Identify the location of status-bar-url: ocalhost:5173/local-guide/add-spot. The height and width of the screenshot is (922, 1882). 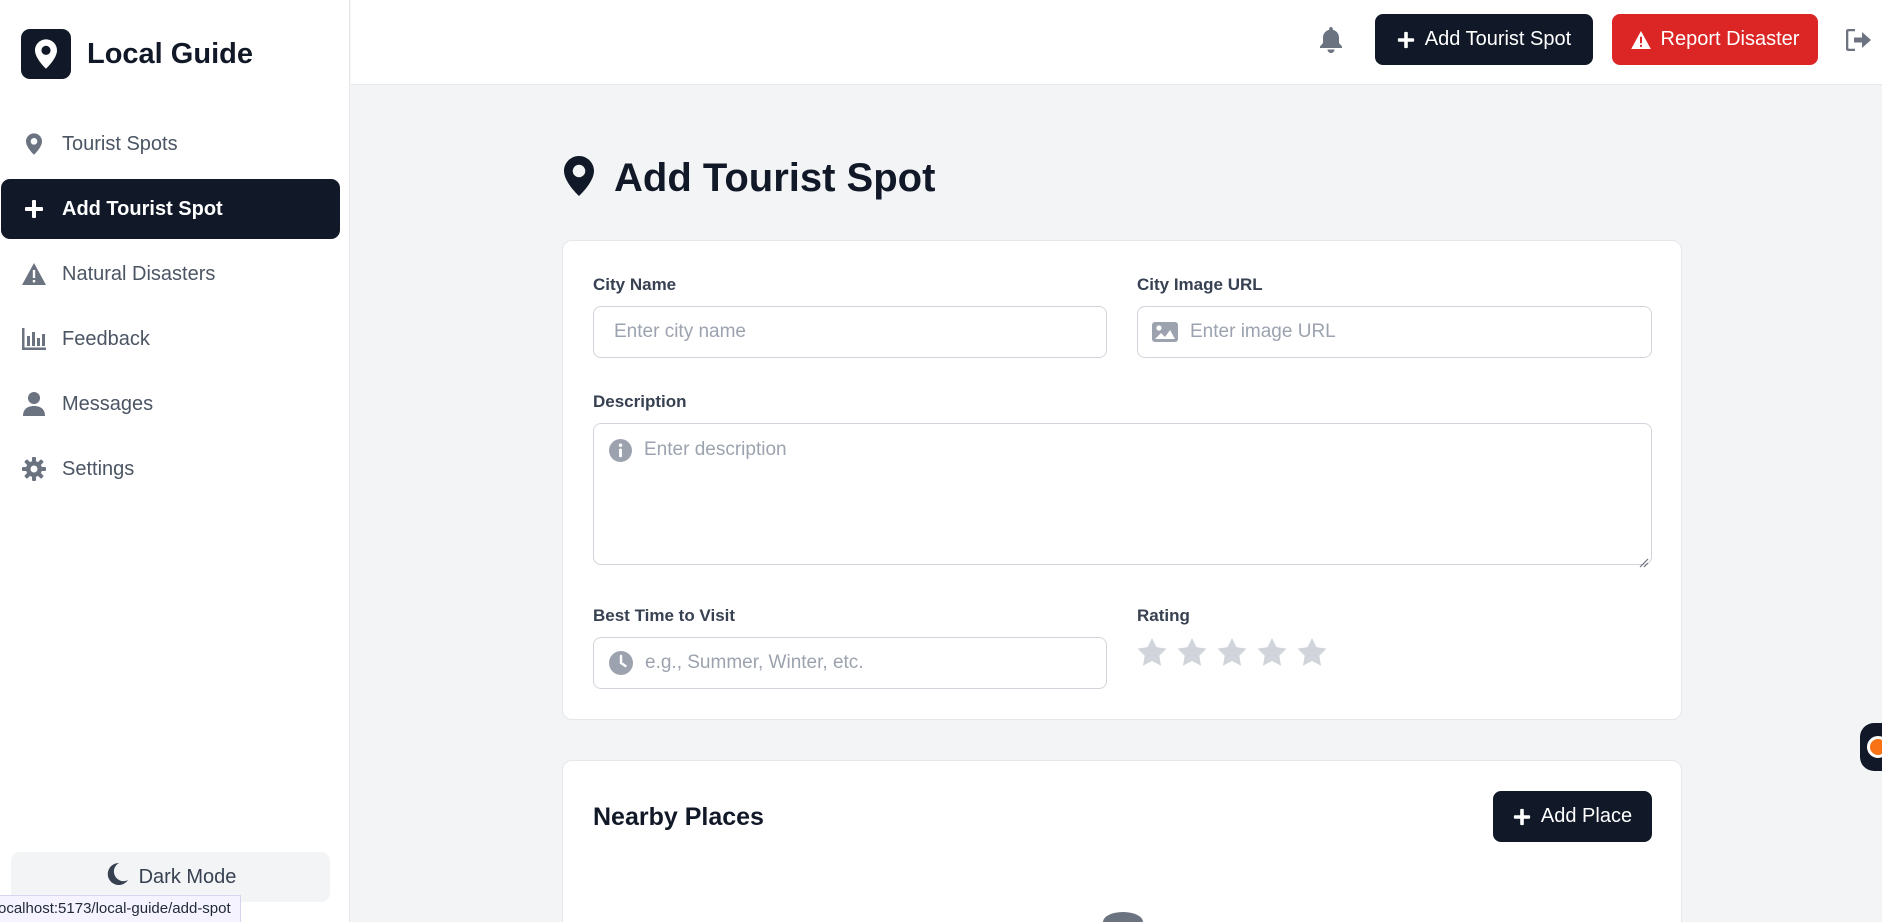
(120, 908).